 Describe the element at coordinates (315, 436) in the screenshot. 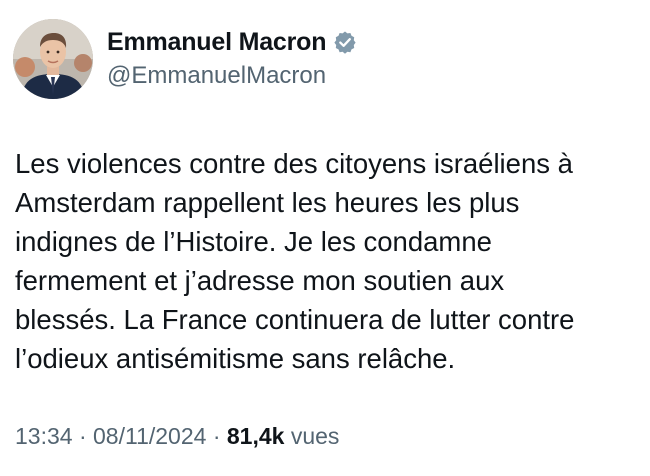

I see `views-label: vues` at that location.